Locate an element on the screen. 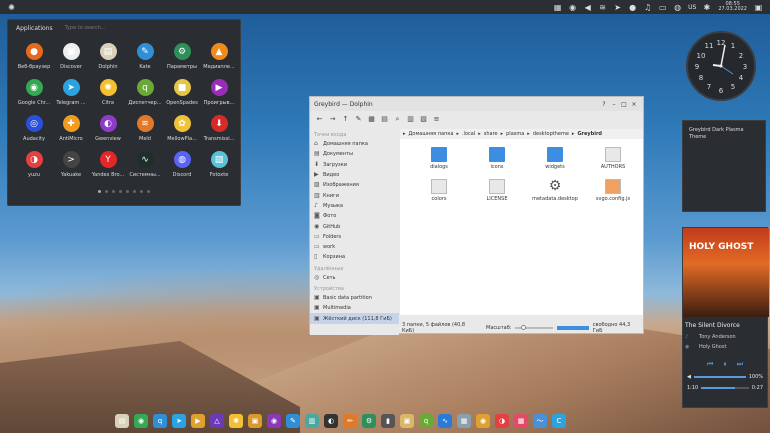  bluetooth-icon: ✱ is located at coordinates (706, 7).